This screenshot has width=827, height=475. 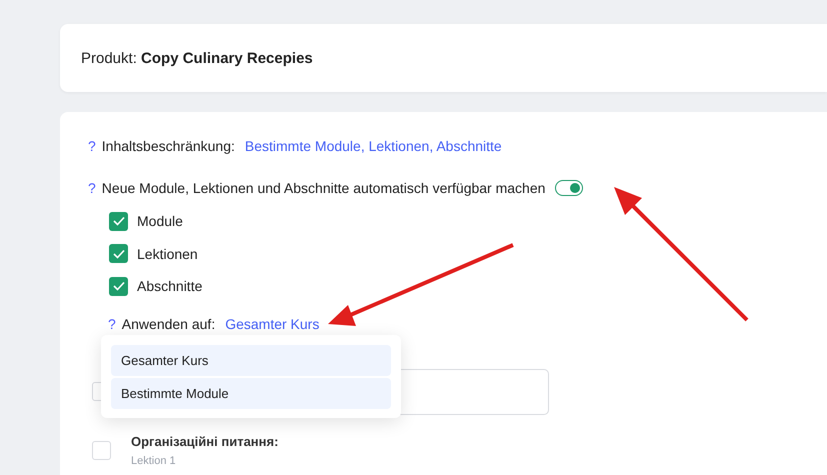 What do you see at coordinates (324, 188) in the screenshot?
I see `auto-available-label: Neue Module, Lektionen und Abschnitte automatisch verfügbar machen` at bounding box center [324, 188].